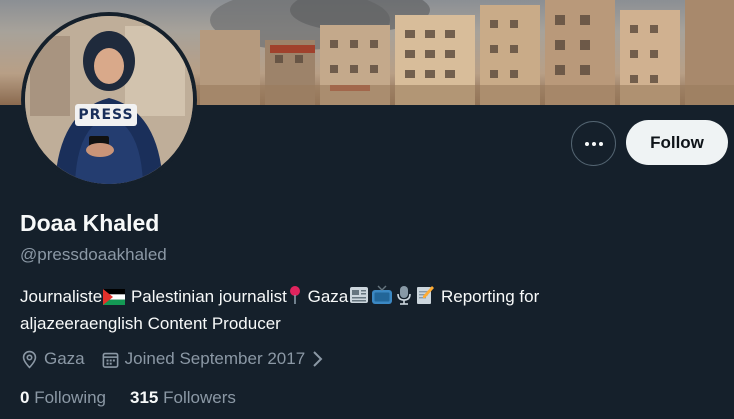  Describe the element at coordinates (61, 296) in the screenshot. I see `bio-text-1: Journaliste` at that location.